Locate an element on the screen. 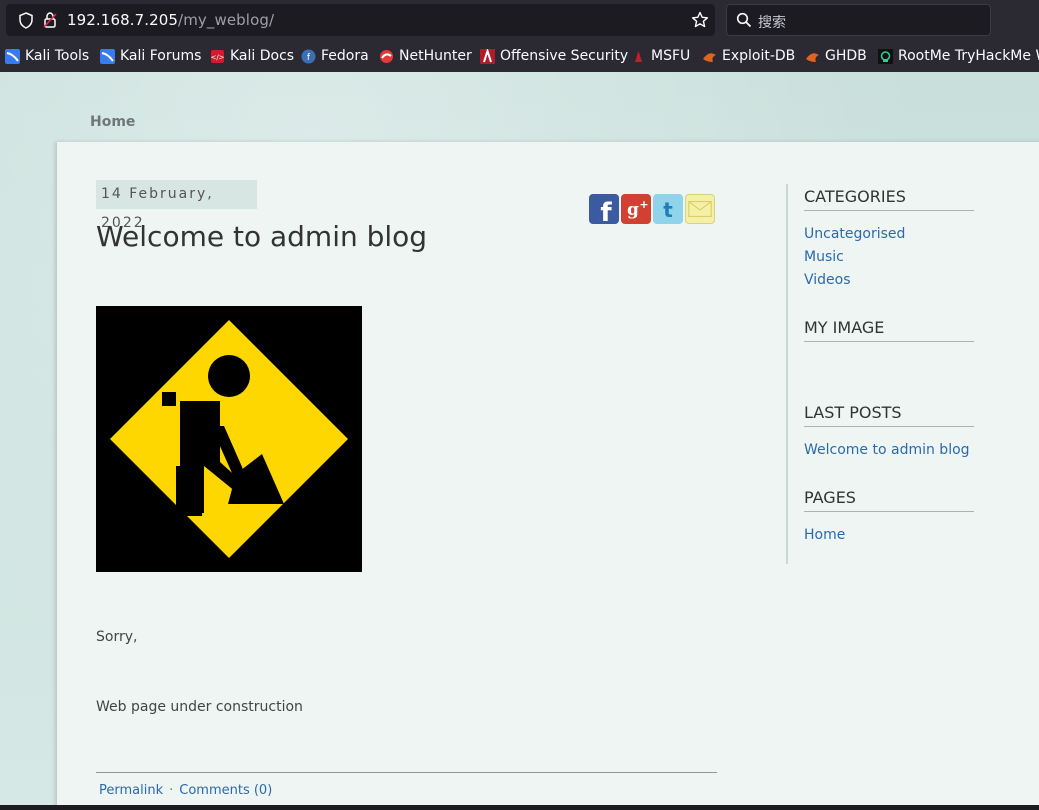 This screenshot has width=1039, height=810. rootme-icon is located at coordinates (885, 56).